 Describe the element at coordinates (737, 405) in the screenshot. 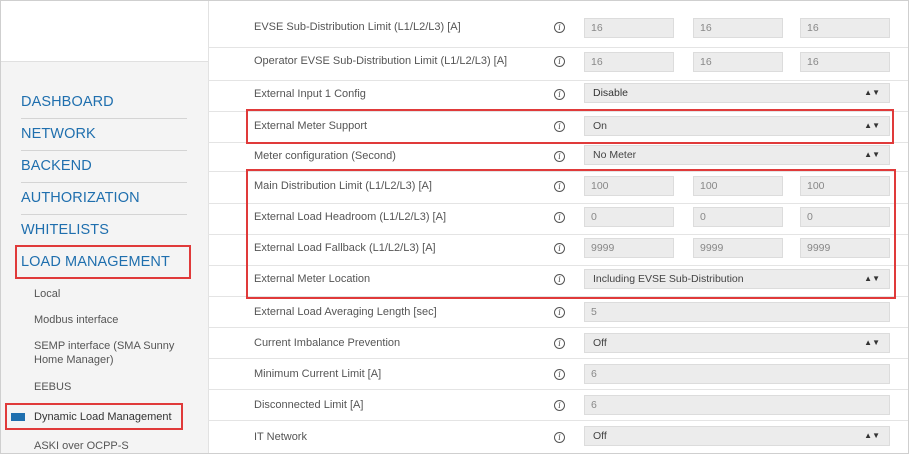

I see `disconnected-limit-input: 6` at that location.